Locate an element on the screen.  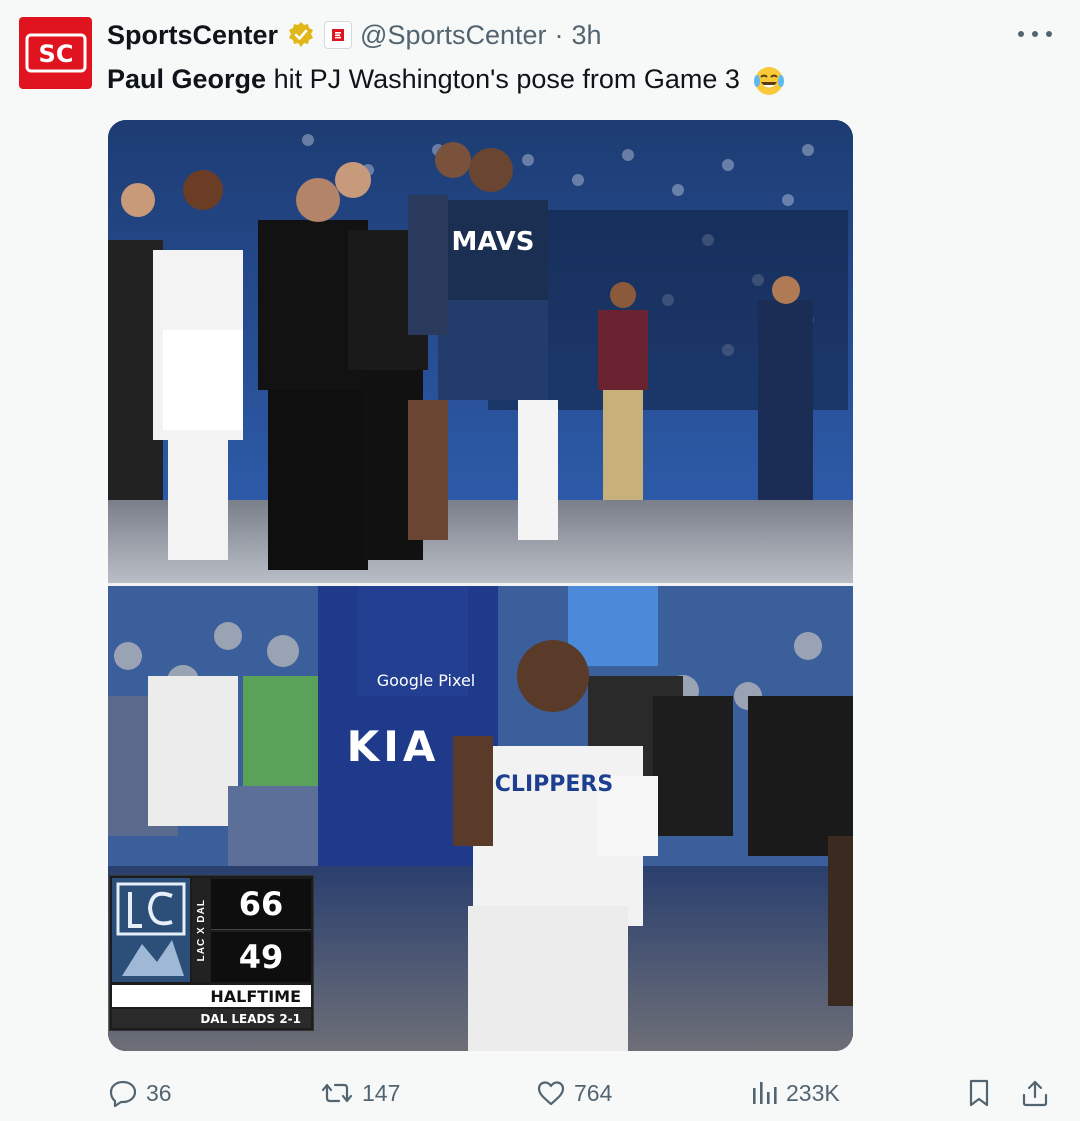
tweet-text-body: hit PJ Washington's pose from Game 3 is located at coordinates (506, 79).